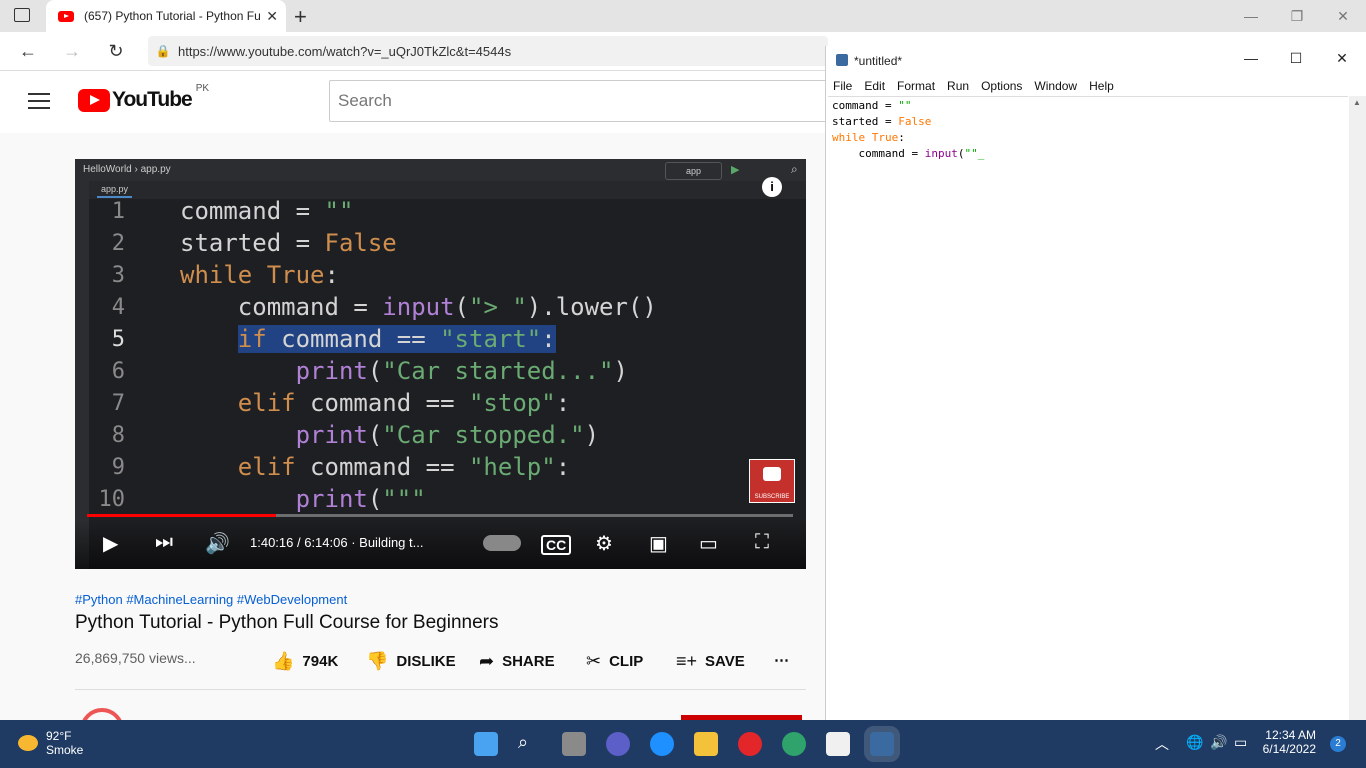 This screenshot has height=768, width=1366. What do you see at coordinates (110, 543) in the screenshot?
I see `play-icon: ▶` at bounding box center [110, 543].